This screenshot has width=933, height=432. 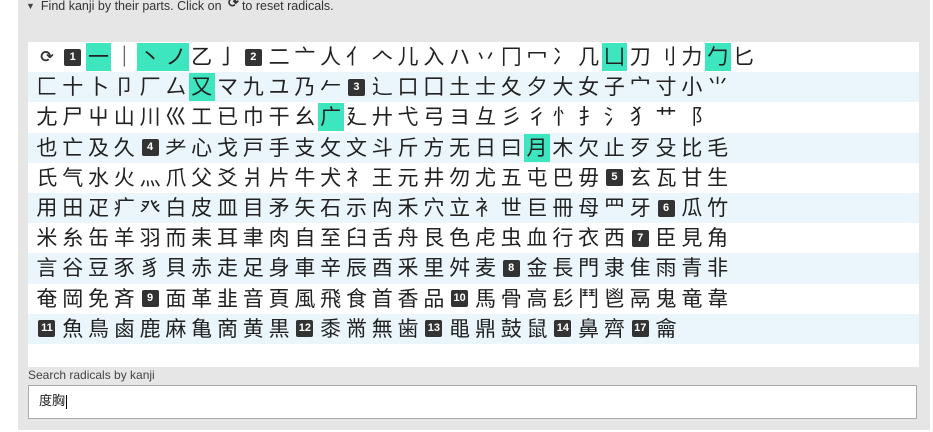 I want to click on radical-button: 谷, so click(x=73, y=268).